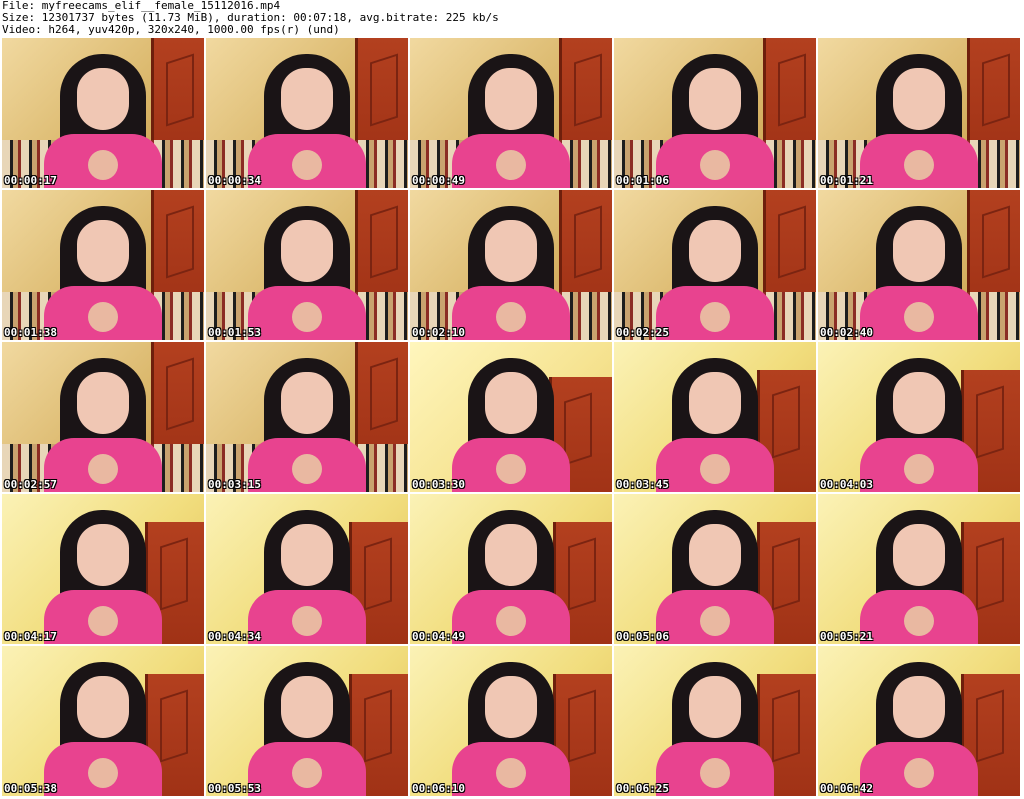 This screenshot has width=1024, height=799. I want to click on timestamp-label: 00:03:45, so click(642, 484).